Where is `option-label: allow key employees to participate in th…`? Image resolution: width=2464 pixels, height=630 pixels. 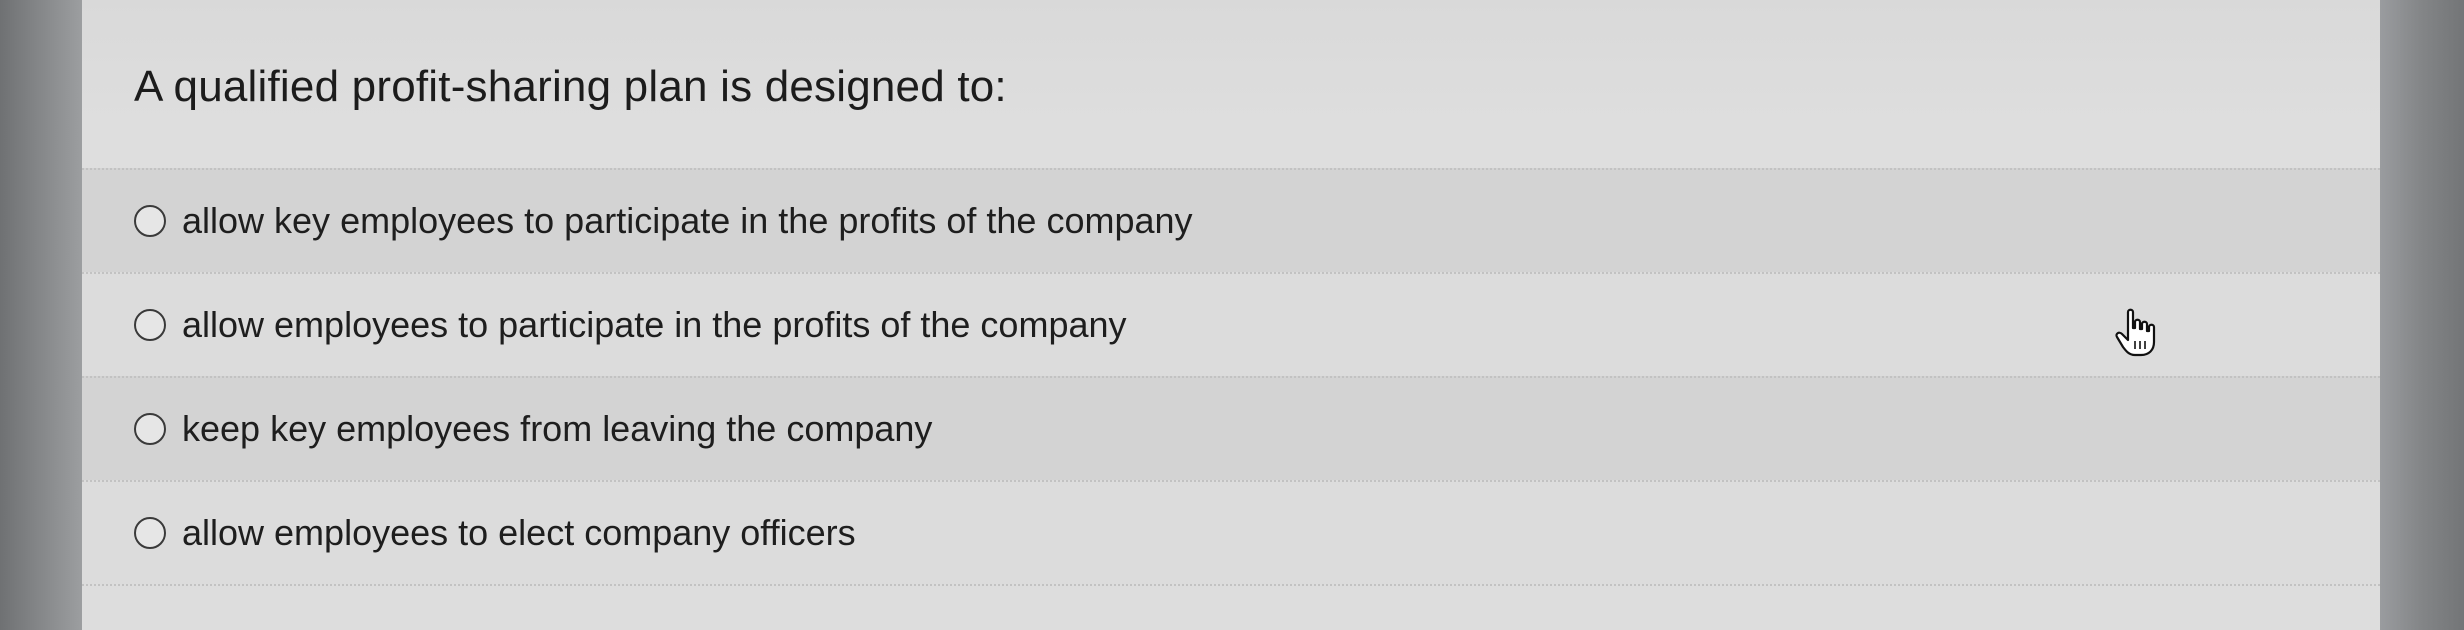
option-label: allow key employees to participate in th… is located at coordinates (687, 220).